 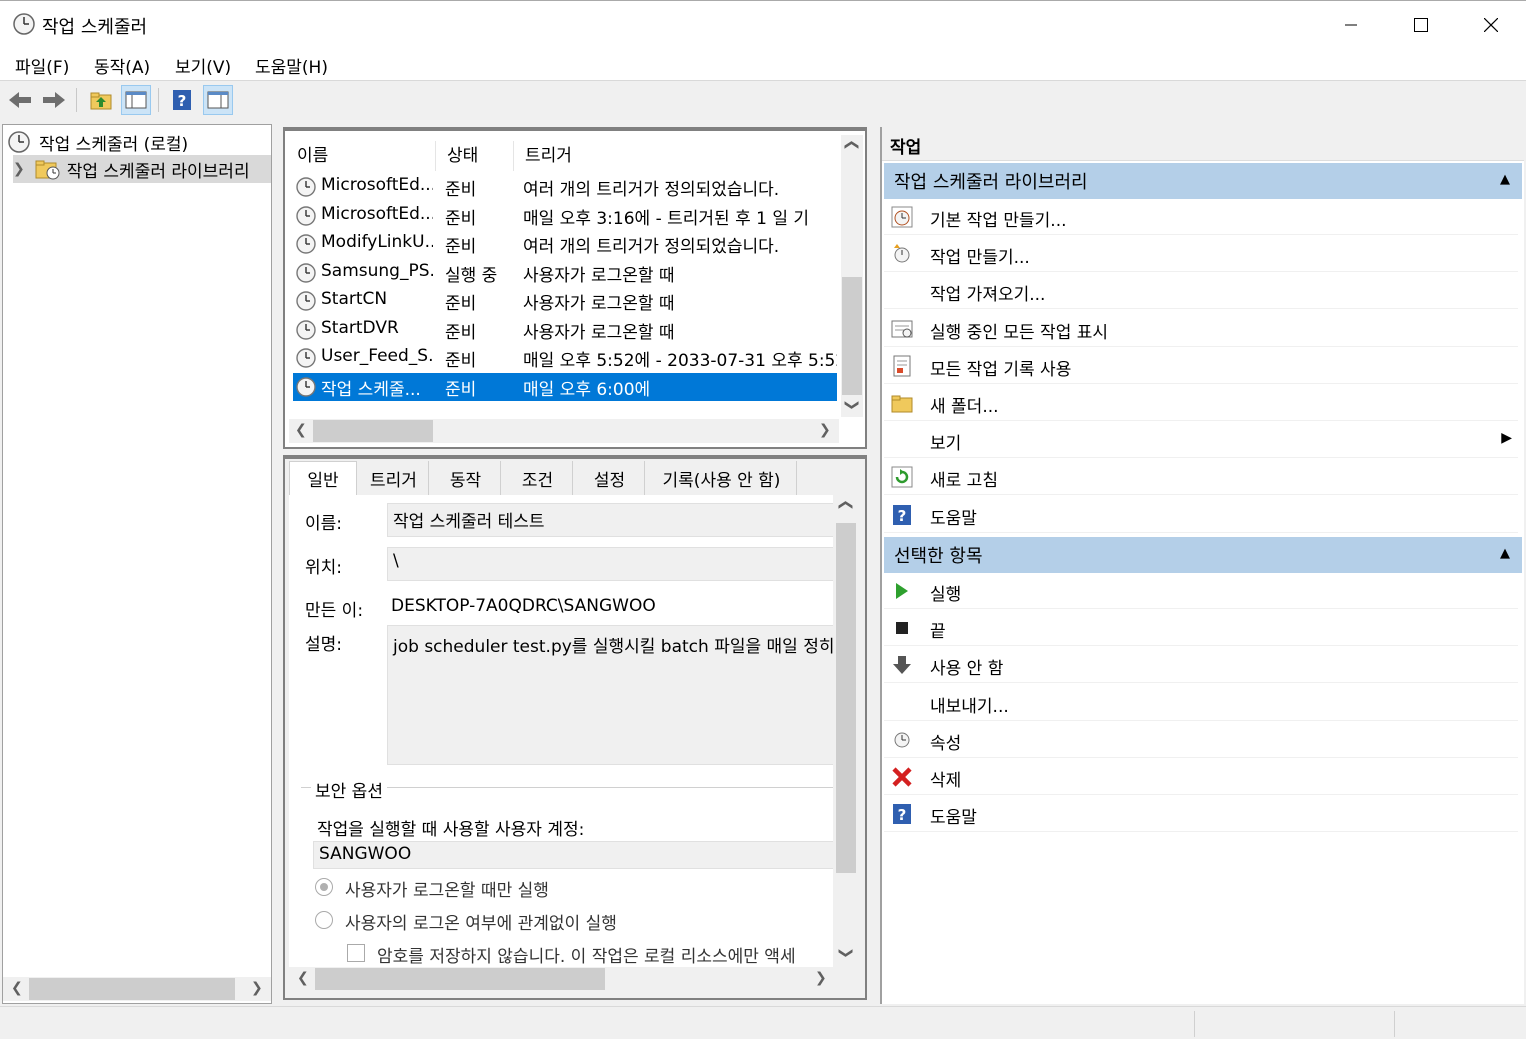 I want to click on tree-horizontal-scrollbar: ❮ ❯, so click(x=137, y=989).